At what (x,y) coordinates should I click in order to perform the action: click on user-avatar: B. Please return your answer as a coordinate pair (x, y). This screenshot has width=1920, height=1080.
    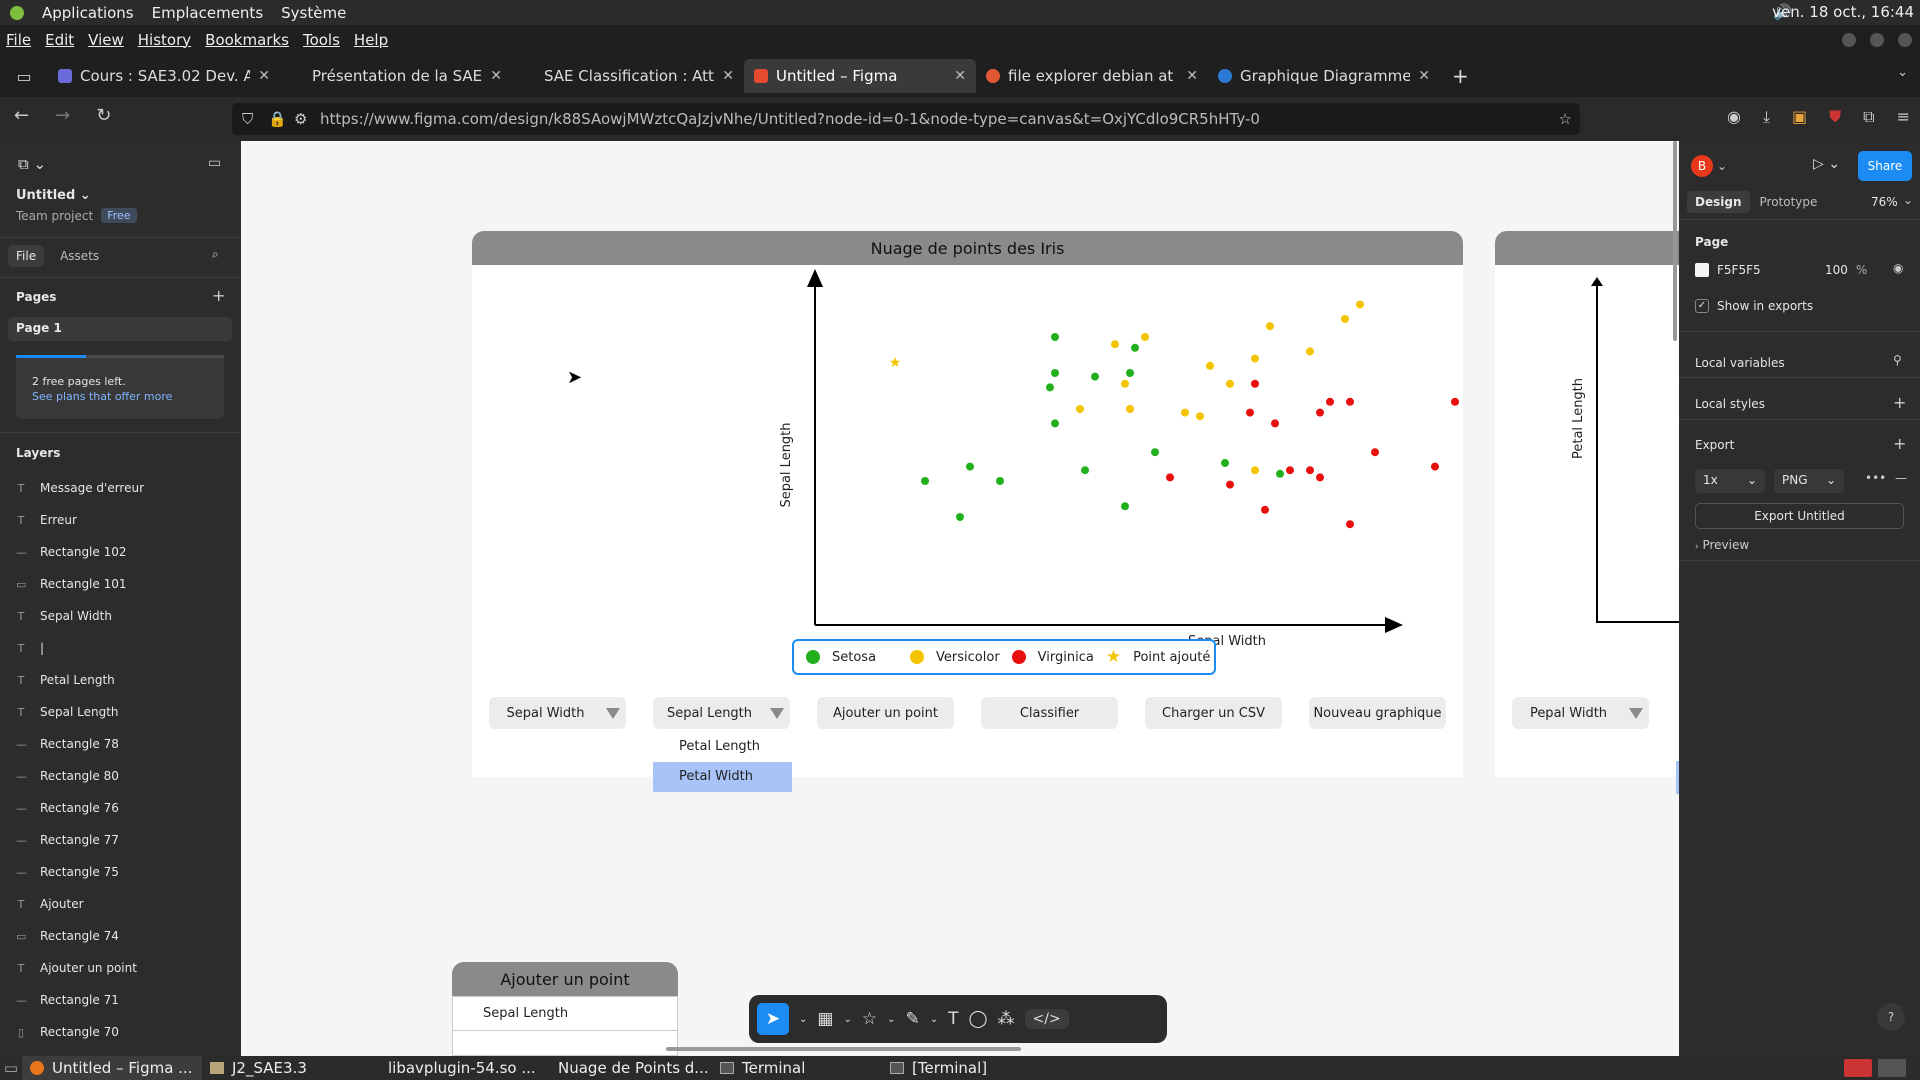
    Looking at the image, I should click on (1702, 166).